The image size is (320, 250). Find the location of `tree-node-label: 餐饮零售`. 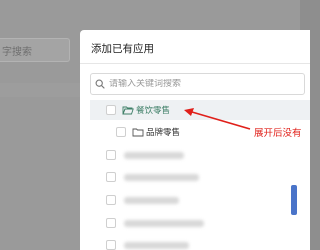

tree-node-label: 餐饮零售 is located at coordinates (153, 111).